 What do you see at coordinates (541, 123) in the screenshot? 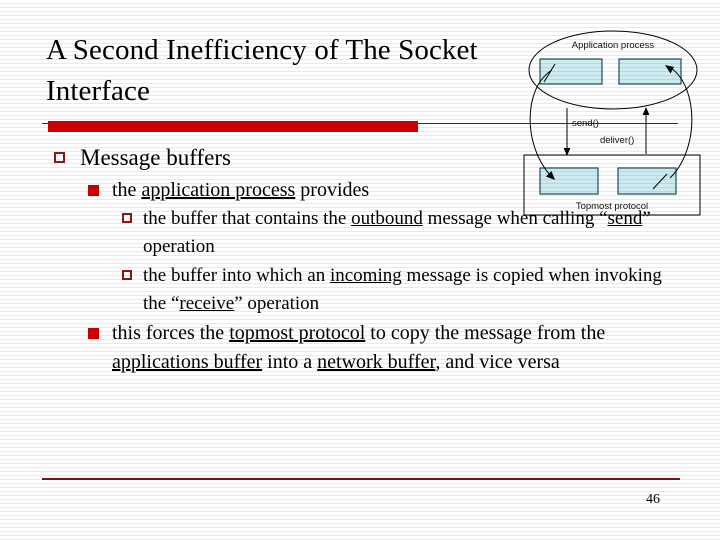
I see `copy-path-outbound` at bounding box center [541, 123].